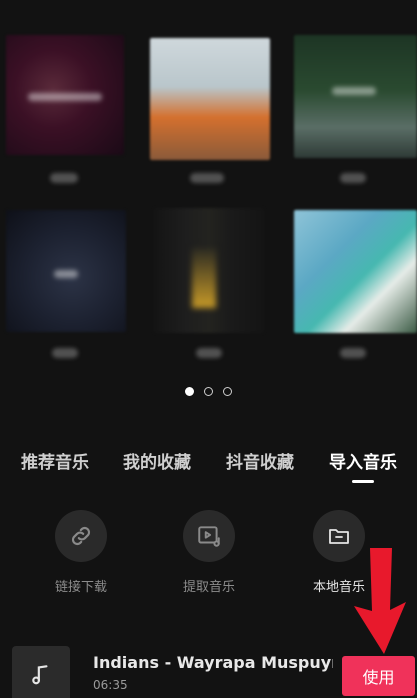 The height and width of the screenshot is (698, 417). I want to click on use-button: 使用, so click(378, 676).